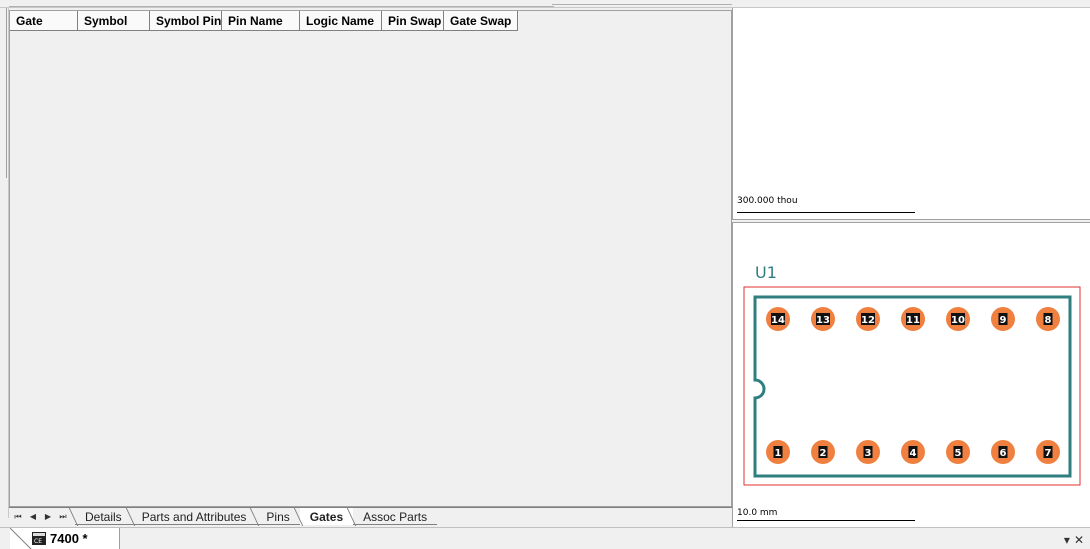  Describe the element at coordinates (114, 21) in the screenshot. I see `column-header-symbol: Symbol` at that location.